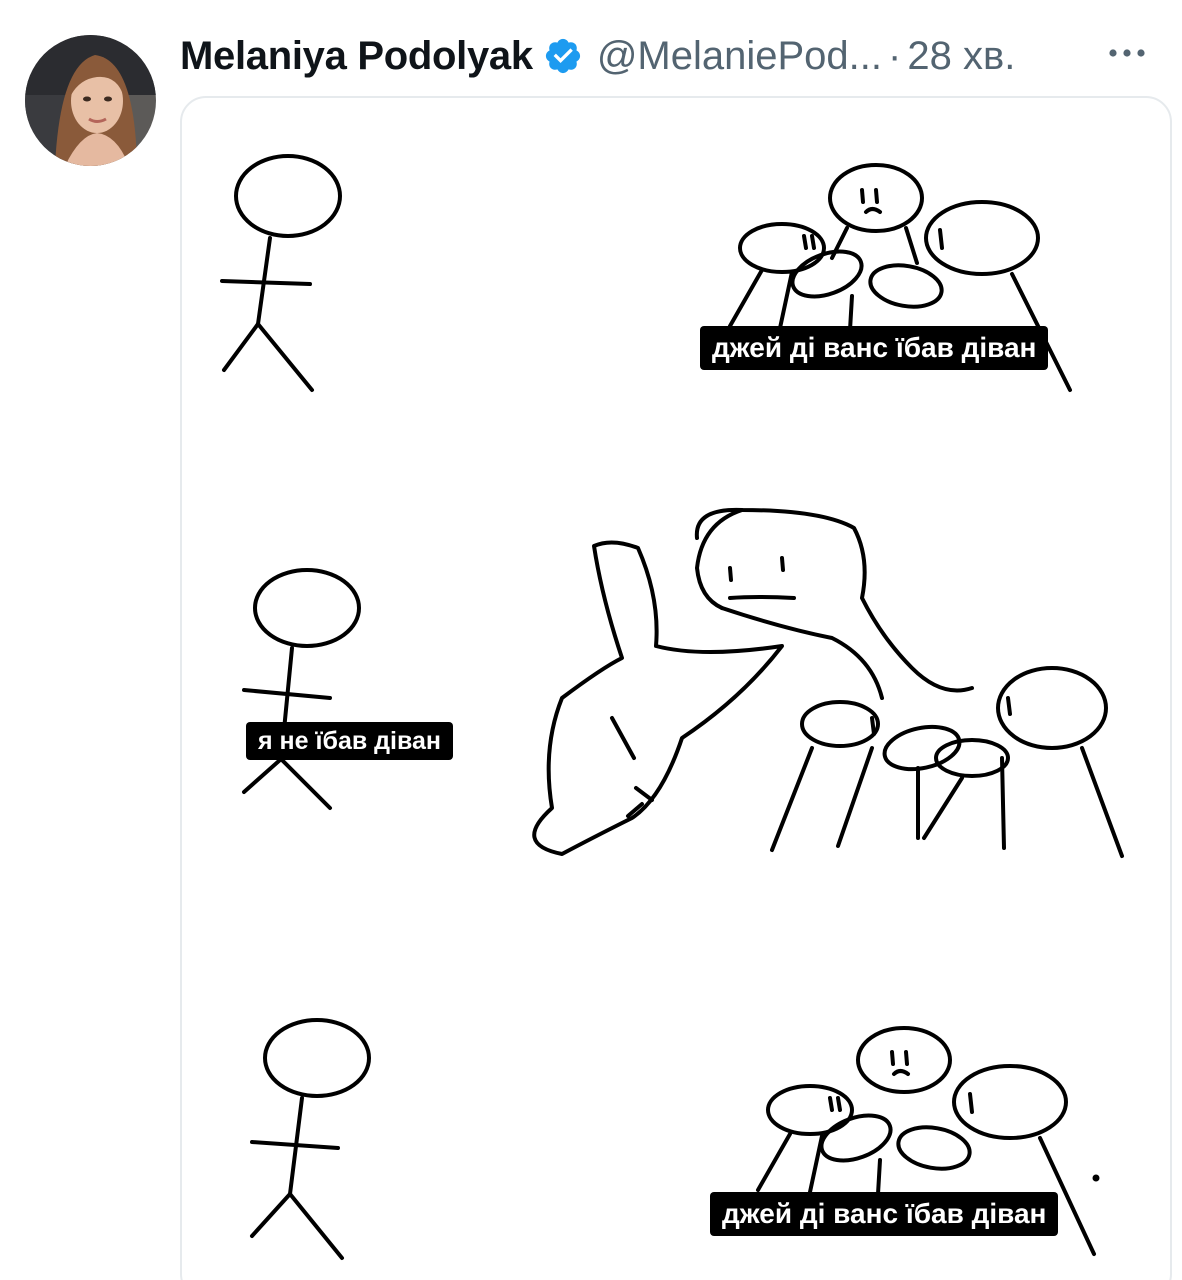  What do you see at coordinates (356, 56) in the screenshot?
I see `author-name: Melaniya Podolyak` at bounding box center [356, 56].